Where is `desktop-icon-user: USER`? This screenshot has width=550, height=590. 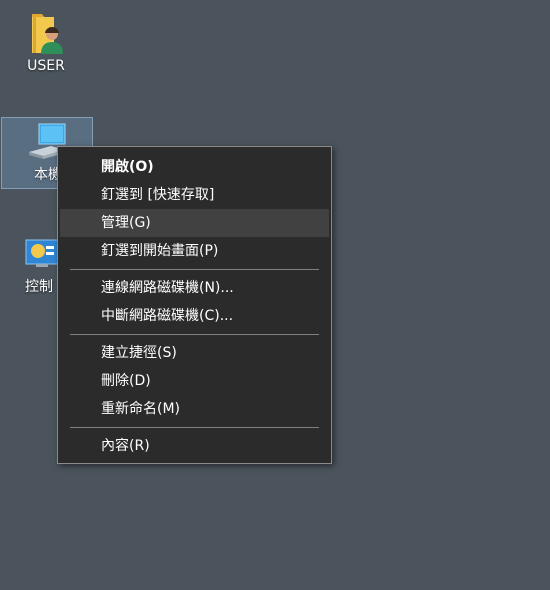
desktop-icon-user: USER is located at coordinates (46, 41).